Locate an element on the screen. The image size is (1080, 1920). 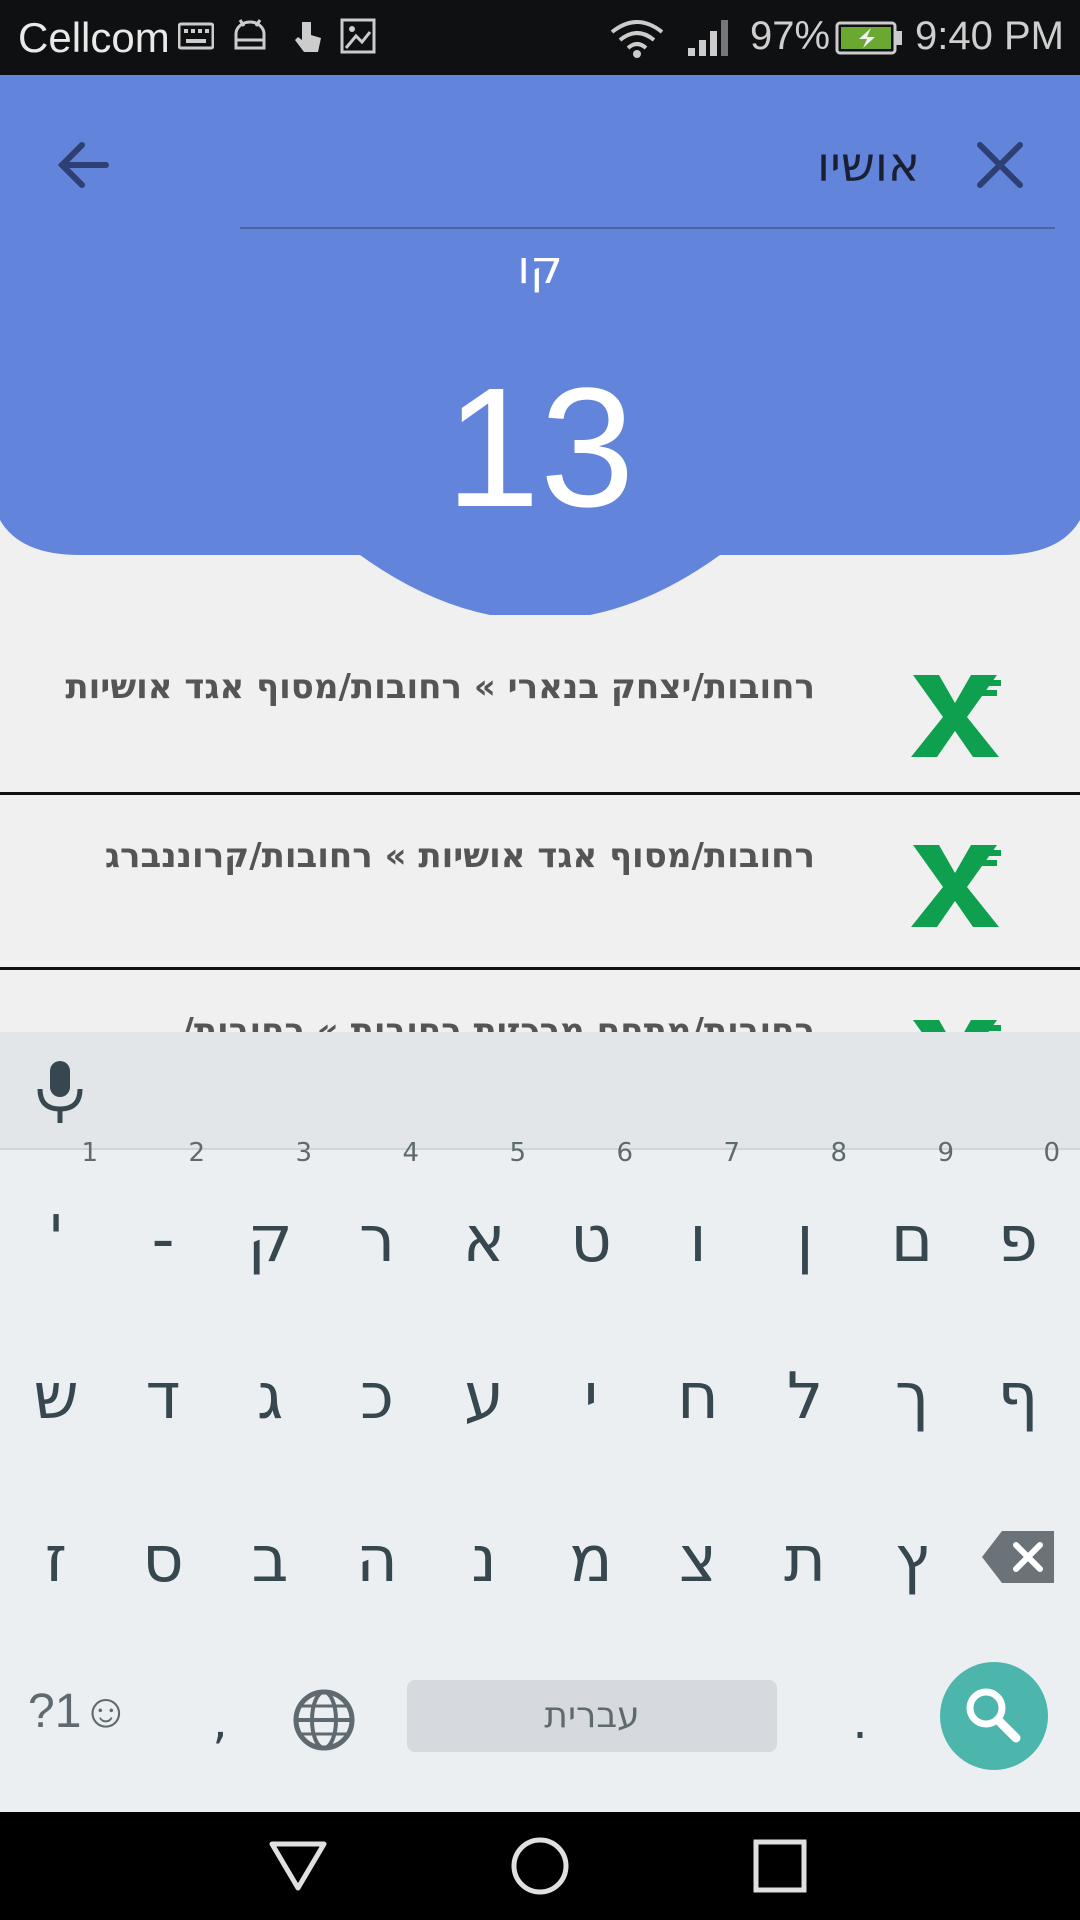
search-icon is located at coordinates (993, 1715).